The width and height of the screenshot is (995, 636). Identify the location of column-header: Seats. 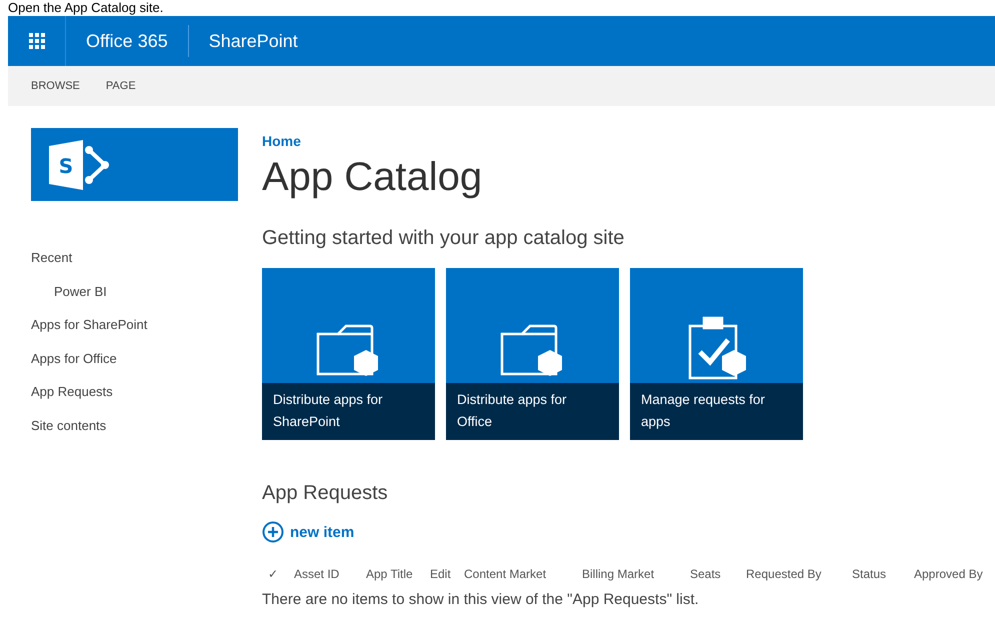
(718, 574).